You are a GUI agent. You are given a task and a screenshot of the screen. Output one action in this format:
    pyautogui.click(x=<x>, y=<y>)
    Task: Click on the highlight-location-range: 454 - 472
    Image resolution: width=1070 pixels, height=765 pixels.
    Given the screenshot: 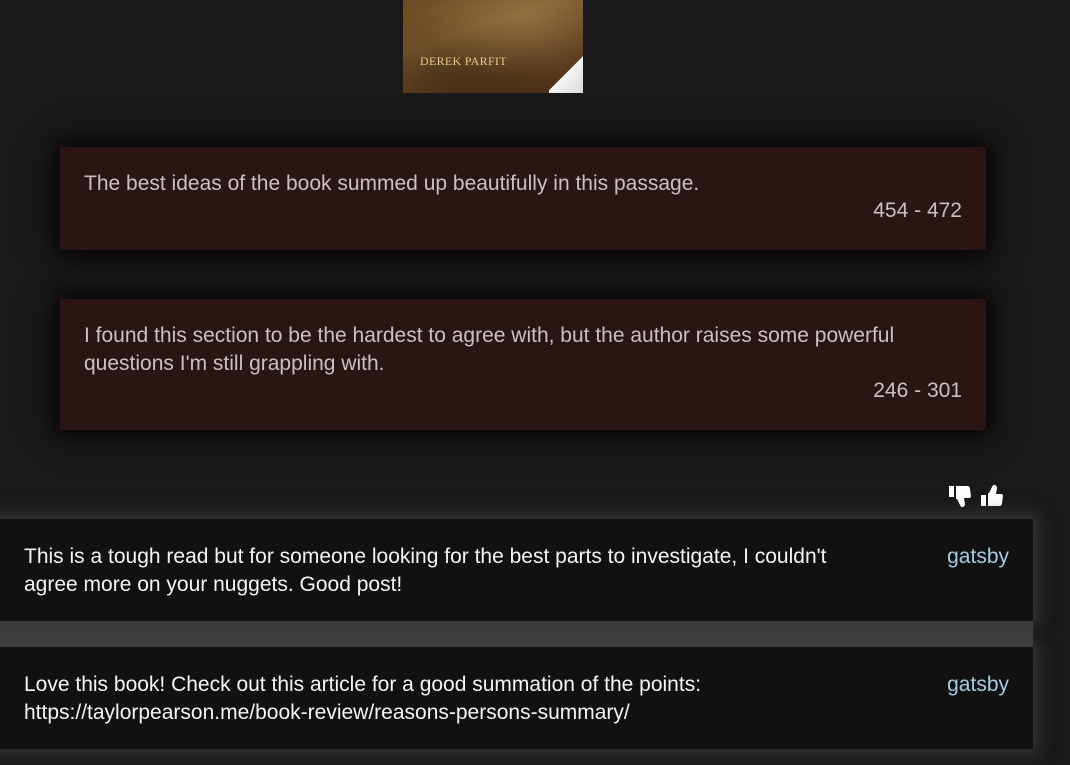 What is the action you would take?
    pyautogui.click(x=917, y=211)
    